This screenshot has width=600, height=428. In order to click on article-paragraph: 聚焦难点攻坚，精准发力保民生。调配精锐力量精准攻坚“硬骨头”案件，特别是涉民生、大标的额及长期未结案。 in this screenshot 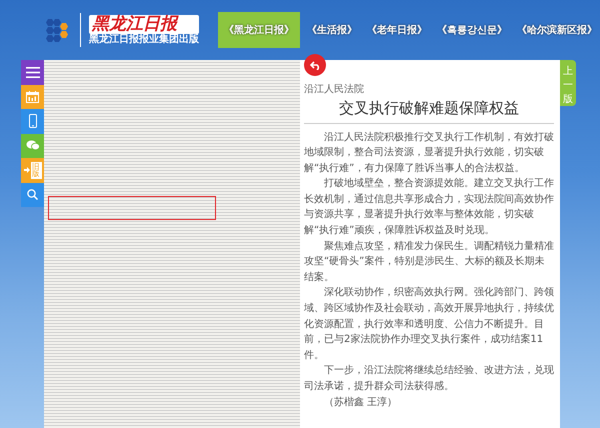, I will do `click(429, 262)`.